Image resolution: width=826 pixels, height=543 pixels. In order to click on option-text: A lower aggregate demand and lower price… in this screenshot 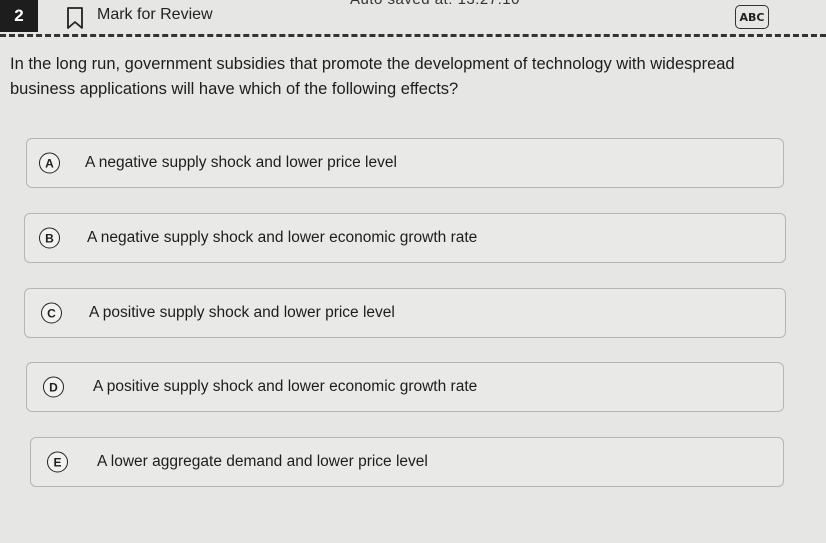, I will do `click(262, 461)`.